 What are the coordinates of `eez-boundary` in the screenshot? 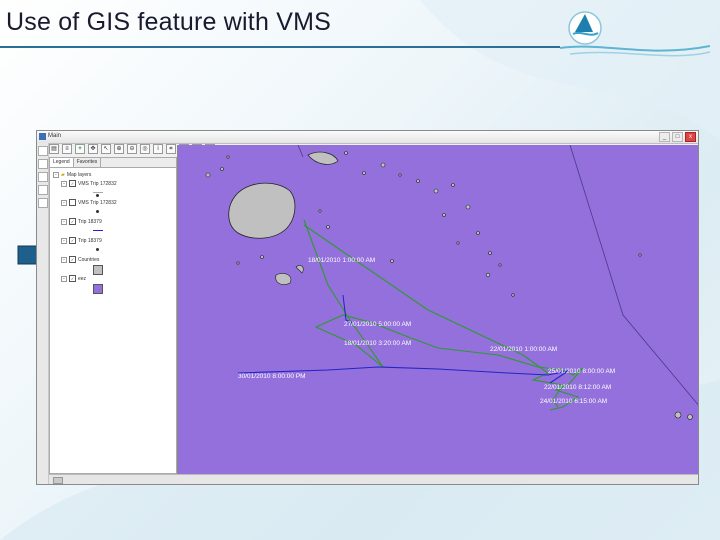 It's located at (300, 151).